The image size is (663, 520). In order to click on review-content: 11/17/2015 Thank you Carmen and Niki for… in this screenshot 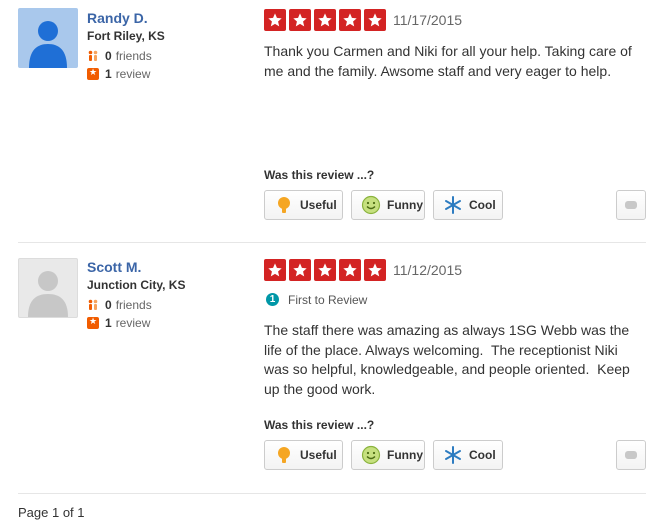, I will do `click(455, 44)`.